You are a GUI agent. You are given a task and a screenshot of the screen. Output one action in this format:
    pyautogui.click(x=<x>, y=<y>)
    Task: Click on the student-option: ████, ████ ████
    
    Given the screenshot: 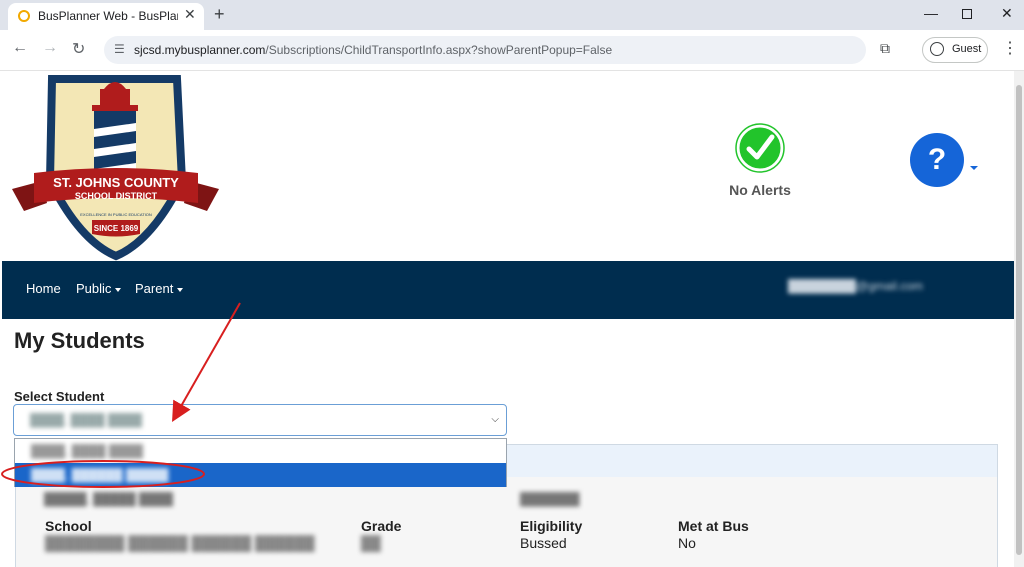 What is the action you would take?
    pyautogui.click(x=260, y=451)
    